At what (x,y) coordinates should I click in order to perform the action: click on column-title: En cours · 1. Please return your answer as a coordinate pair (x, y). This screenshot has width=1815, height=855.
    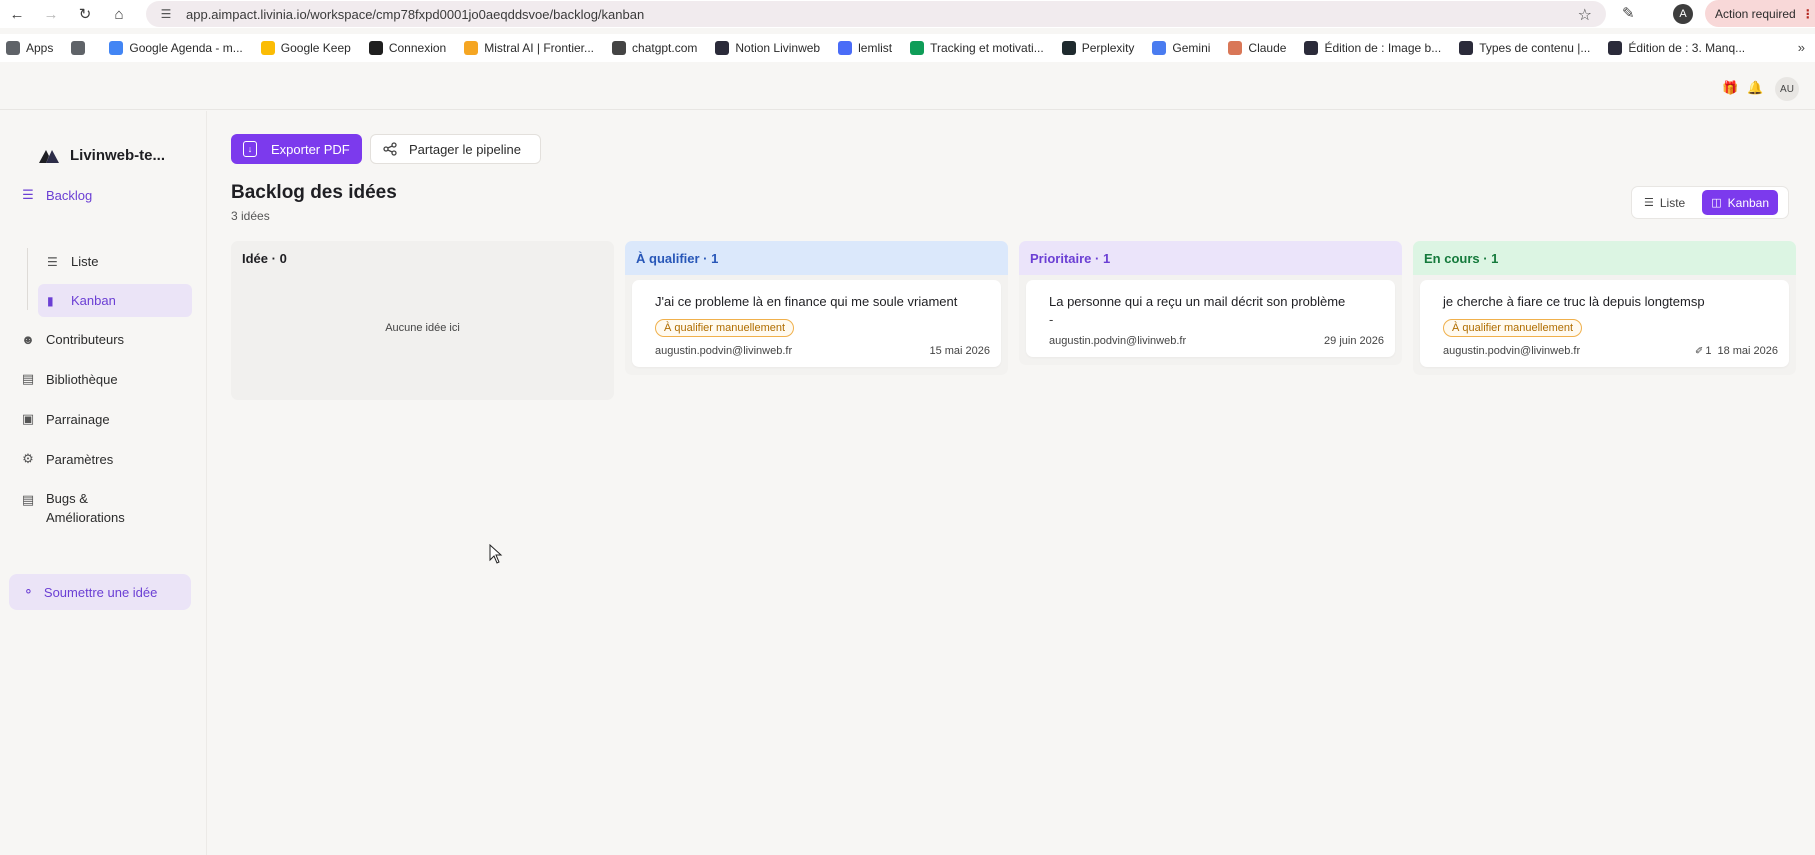
    Looking at the image, I should click on (1604, 258).